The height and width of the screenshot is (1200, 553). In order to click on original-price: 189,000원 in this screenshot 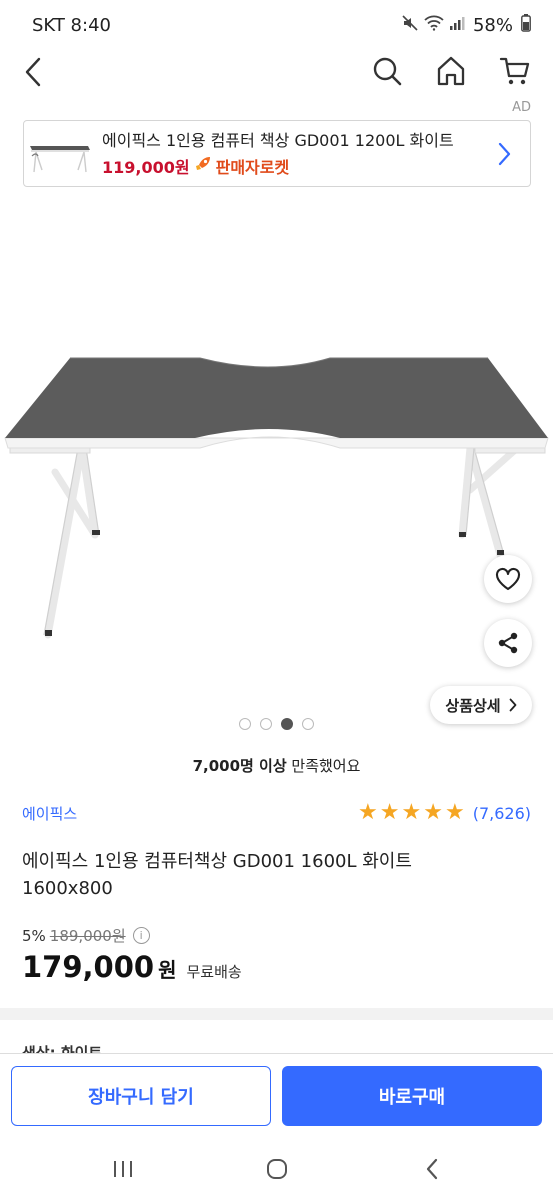, I will do `click(87, 936)`.